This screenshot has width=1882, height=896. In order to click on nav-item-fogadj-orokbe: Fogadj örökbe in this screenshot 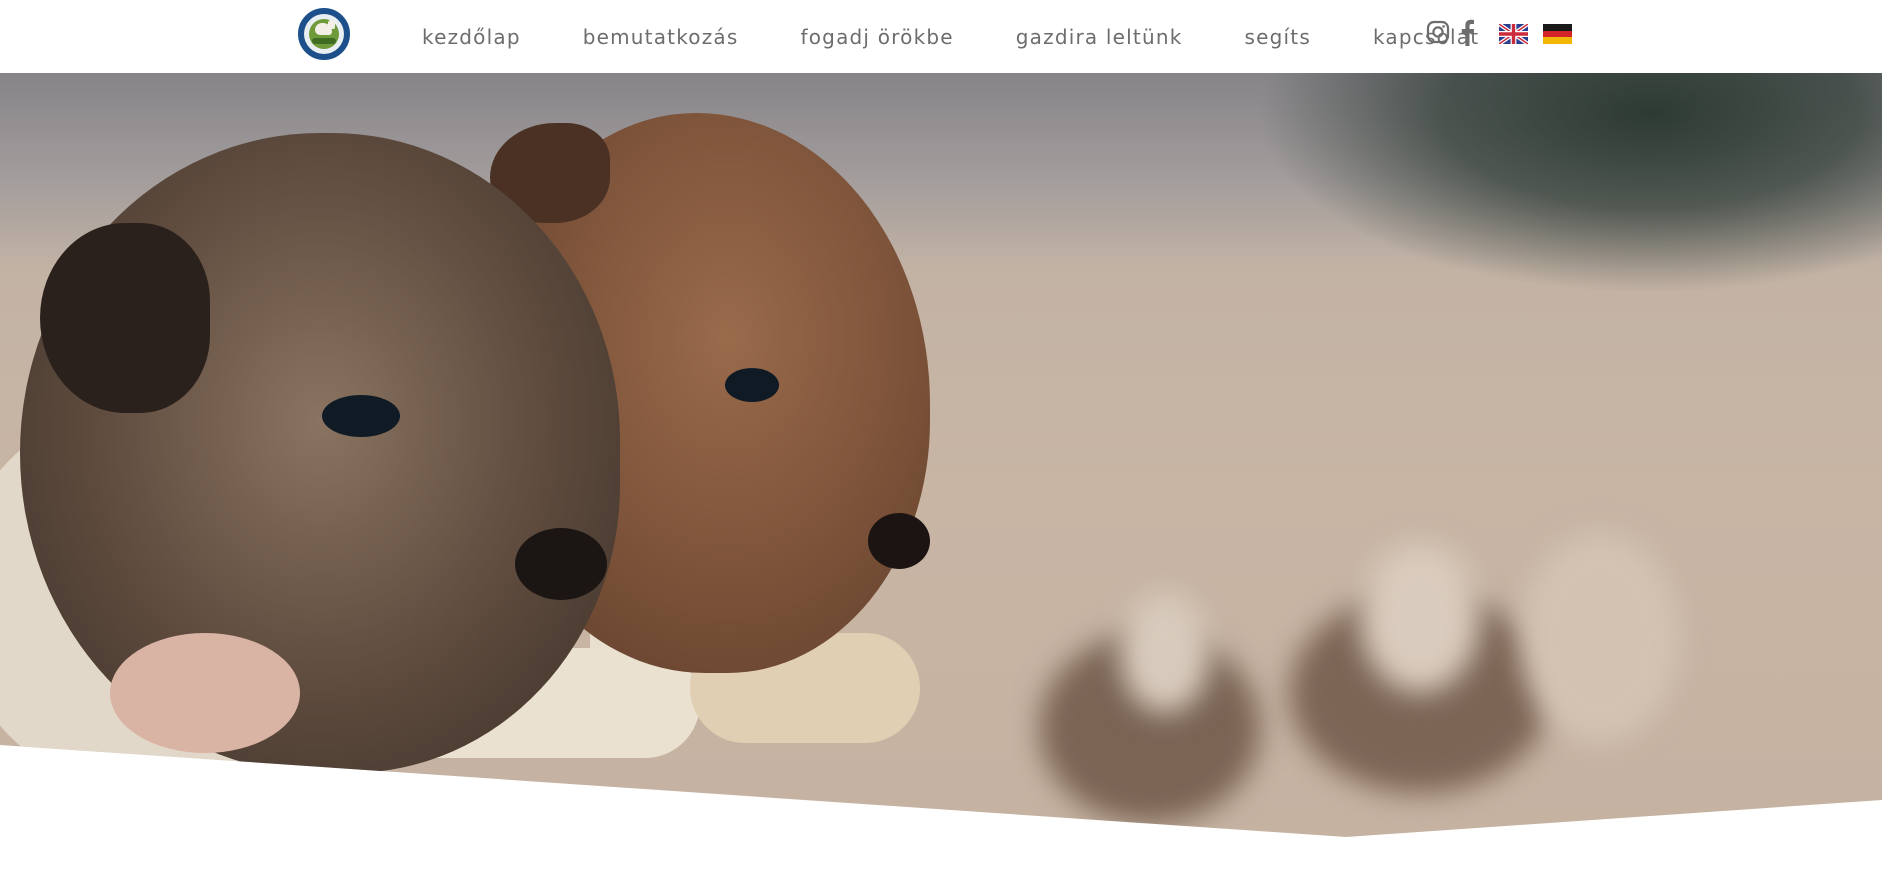, I will do `click(877, 36)`.